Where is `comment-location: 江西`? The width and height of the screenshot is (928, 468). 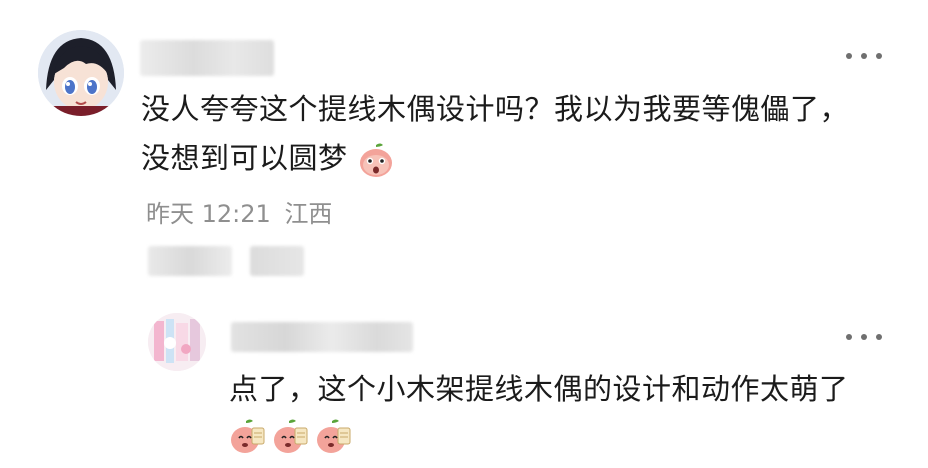
comment-location: 江西 is located at coordinates (308, 214).